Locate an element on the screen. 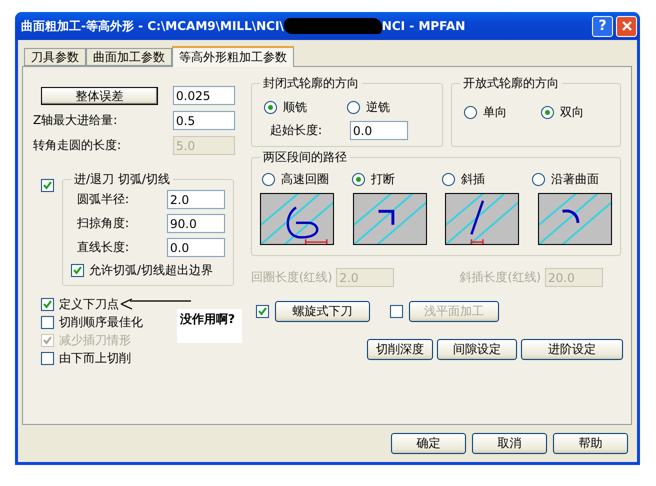  group-title: 封闭式轮廓的方向 is located at coordinates (311, 83).